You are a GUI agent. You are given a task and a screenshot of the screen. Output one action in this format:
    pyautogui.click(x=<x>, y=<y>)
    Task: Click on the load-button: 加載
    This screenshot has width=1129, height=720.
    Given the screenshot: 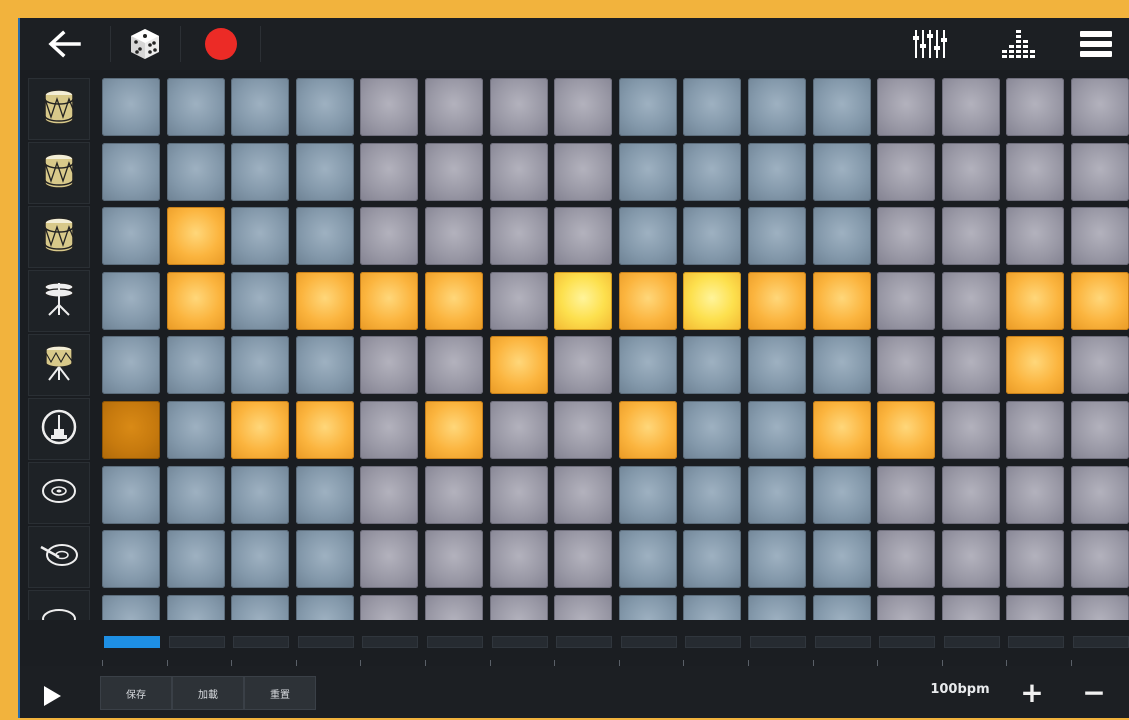 What is the action you would take?
    pyautogui.click(x=208, y=693)
    